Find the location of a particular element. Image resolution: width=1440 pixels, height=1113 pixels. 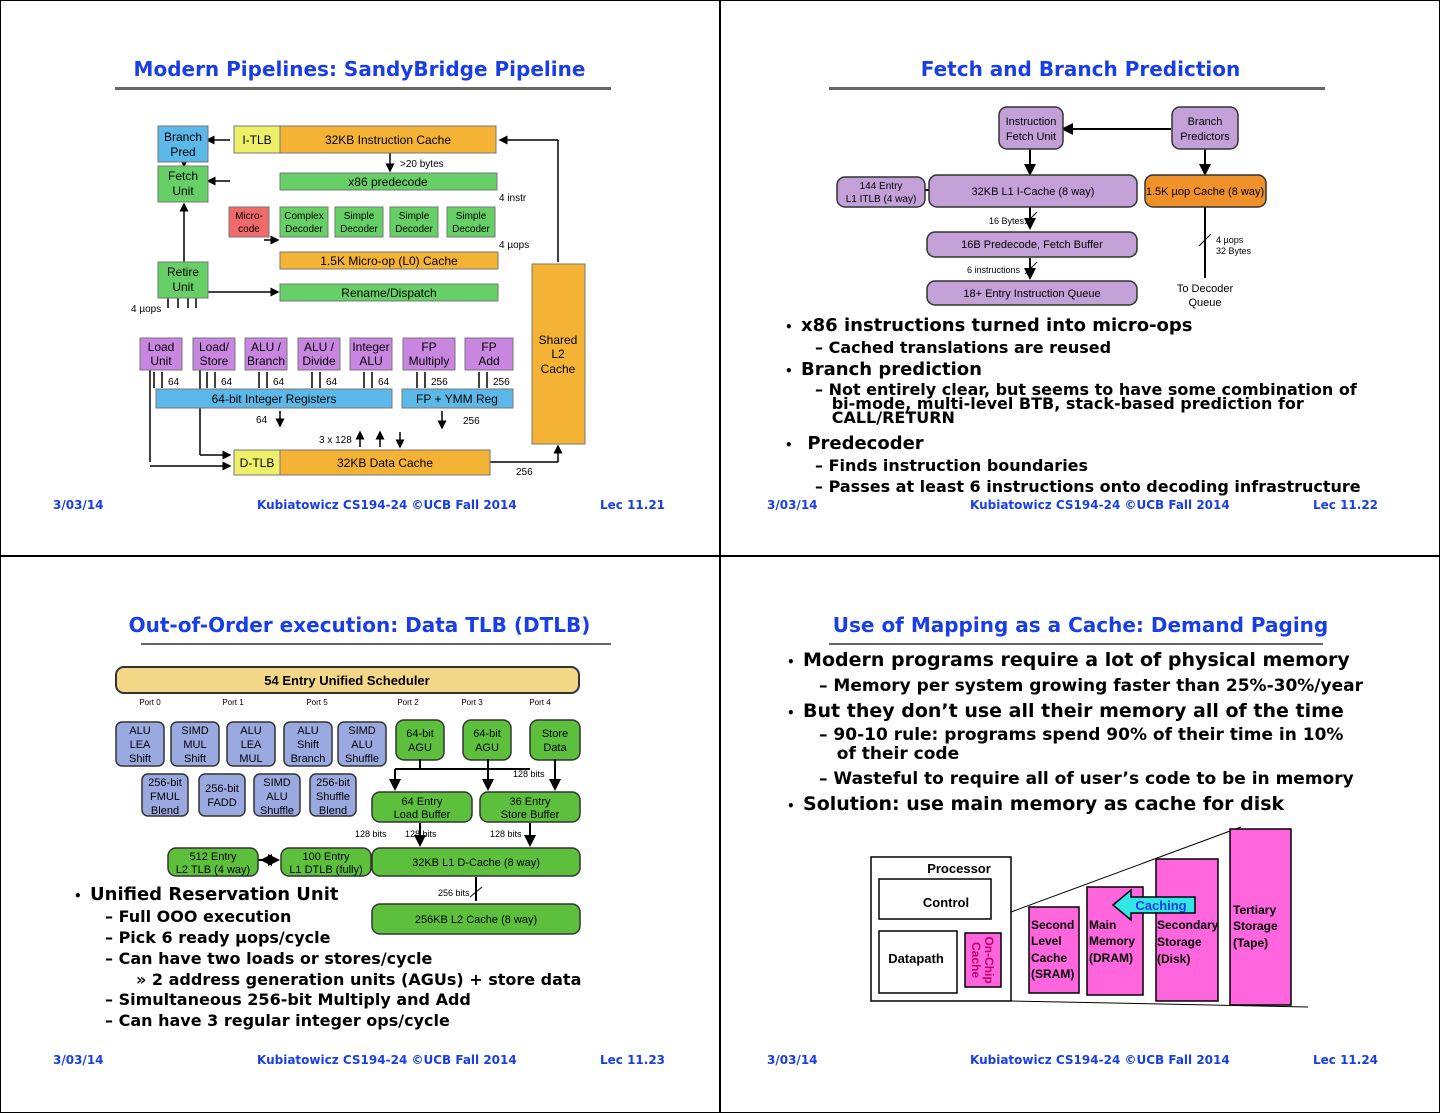

svg-text: 36 Entry is located at coordinates (530, 802).